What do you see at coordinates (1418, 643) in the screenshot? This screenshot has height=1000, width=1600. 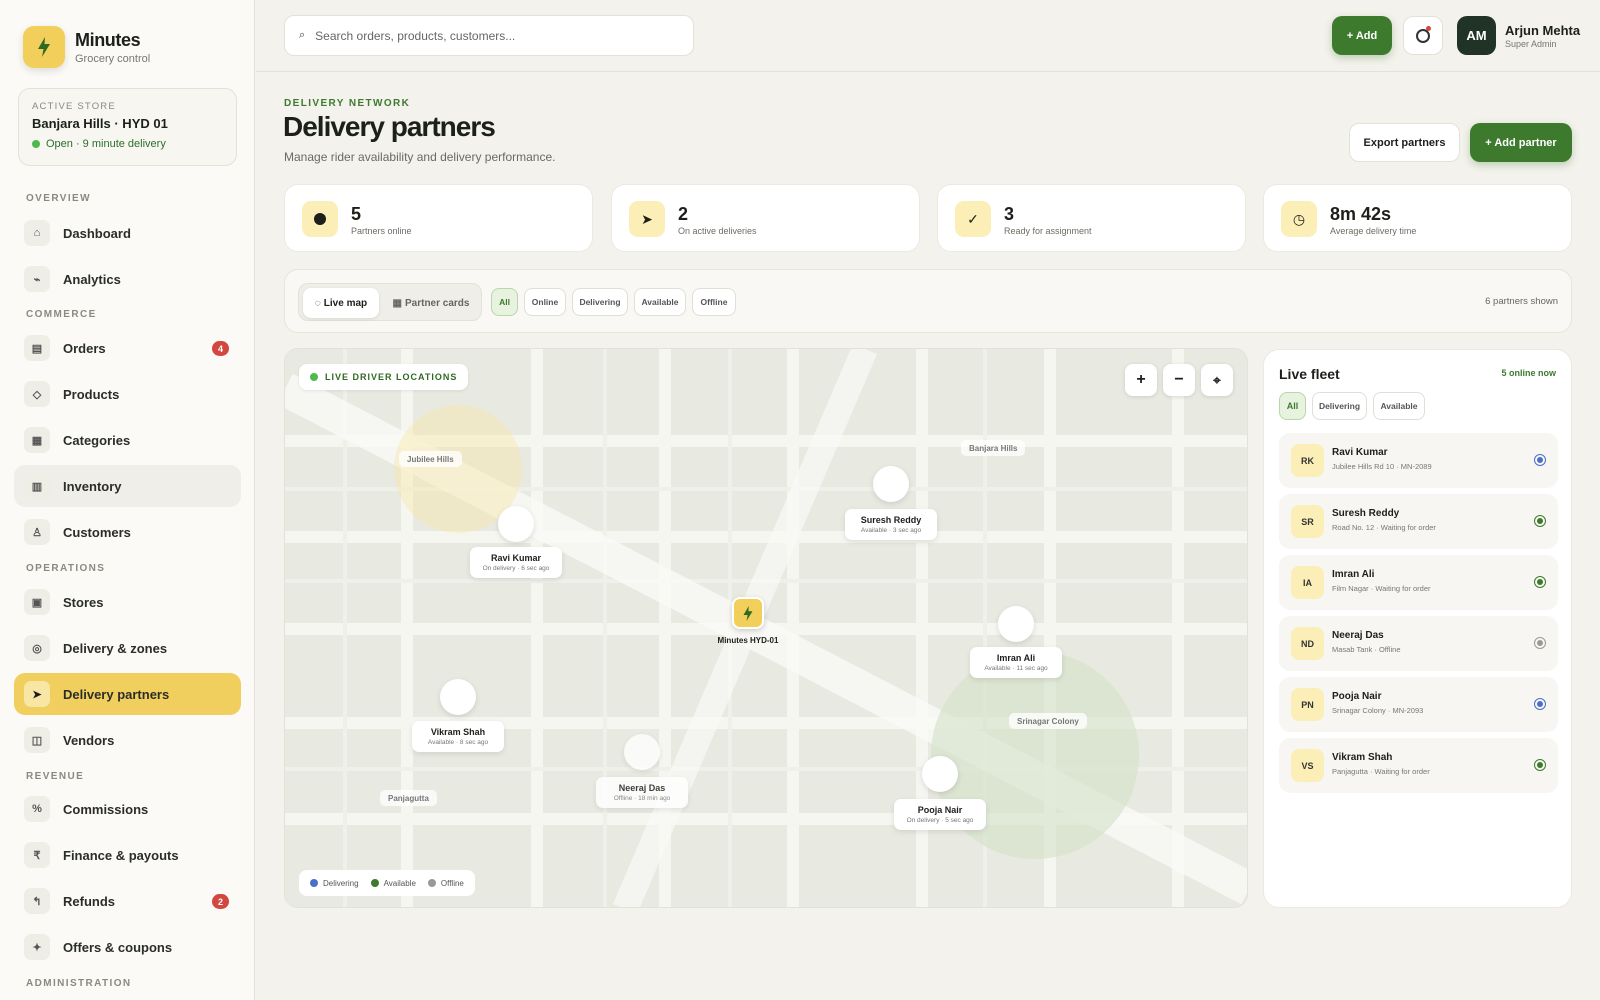 I see `fleet-row-neeraj-das: ND Neeraj Das Masab Tank · Offline` at bounding box center [1418, 643].